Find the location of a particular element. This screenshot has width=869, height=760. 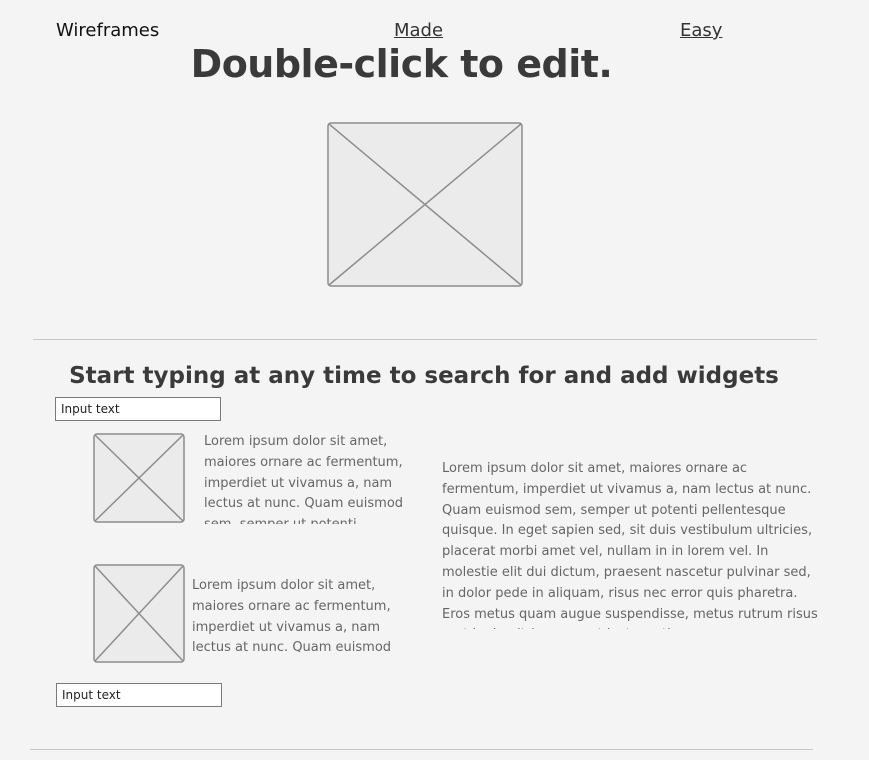

nav-link-easy: Easy is located at coordinates (701, 30).